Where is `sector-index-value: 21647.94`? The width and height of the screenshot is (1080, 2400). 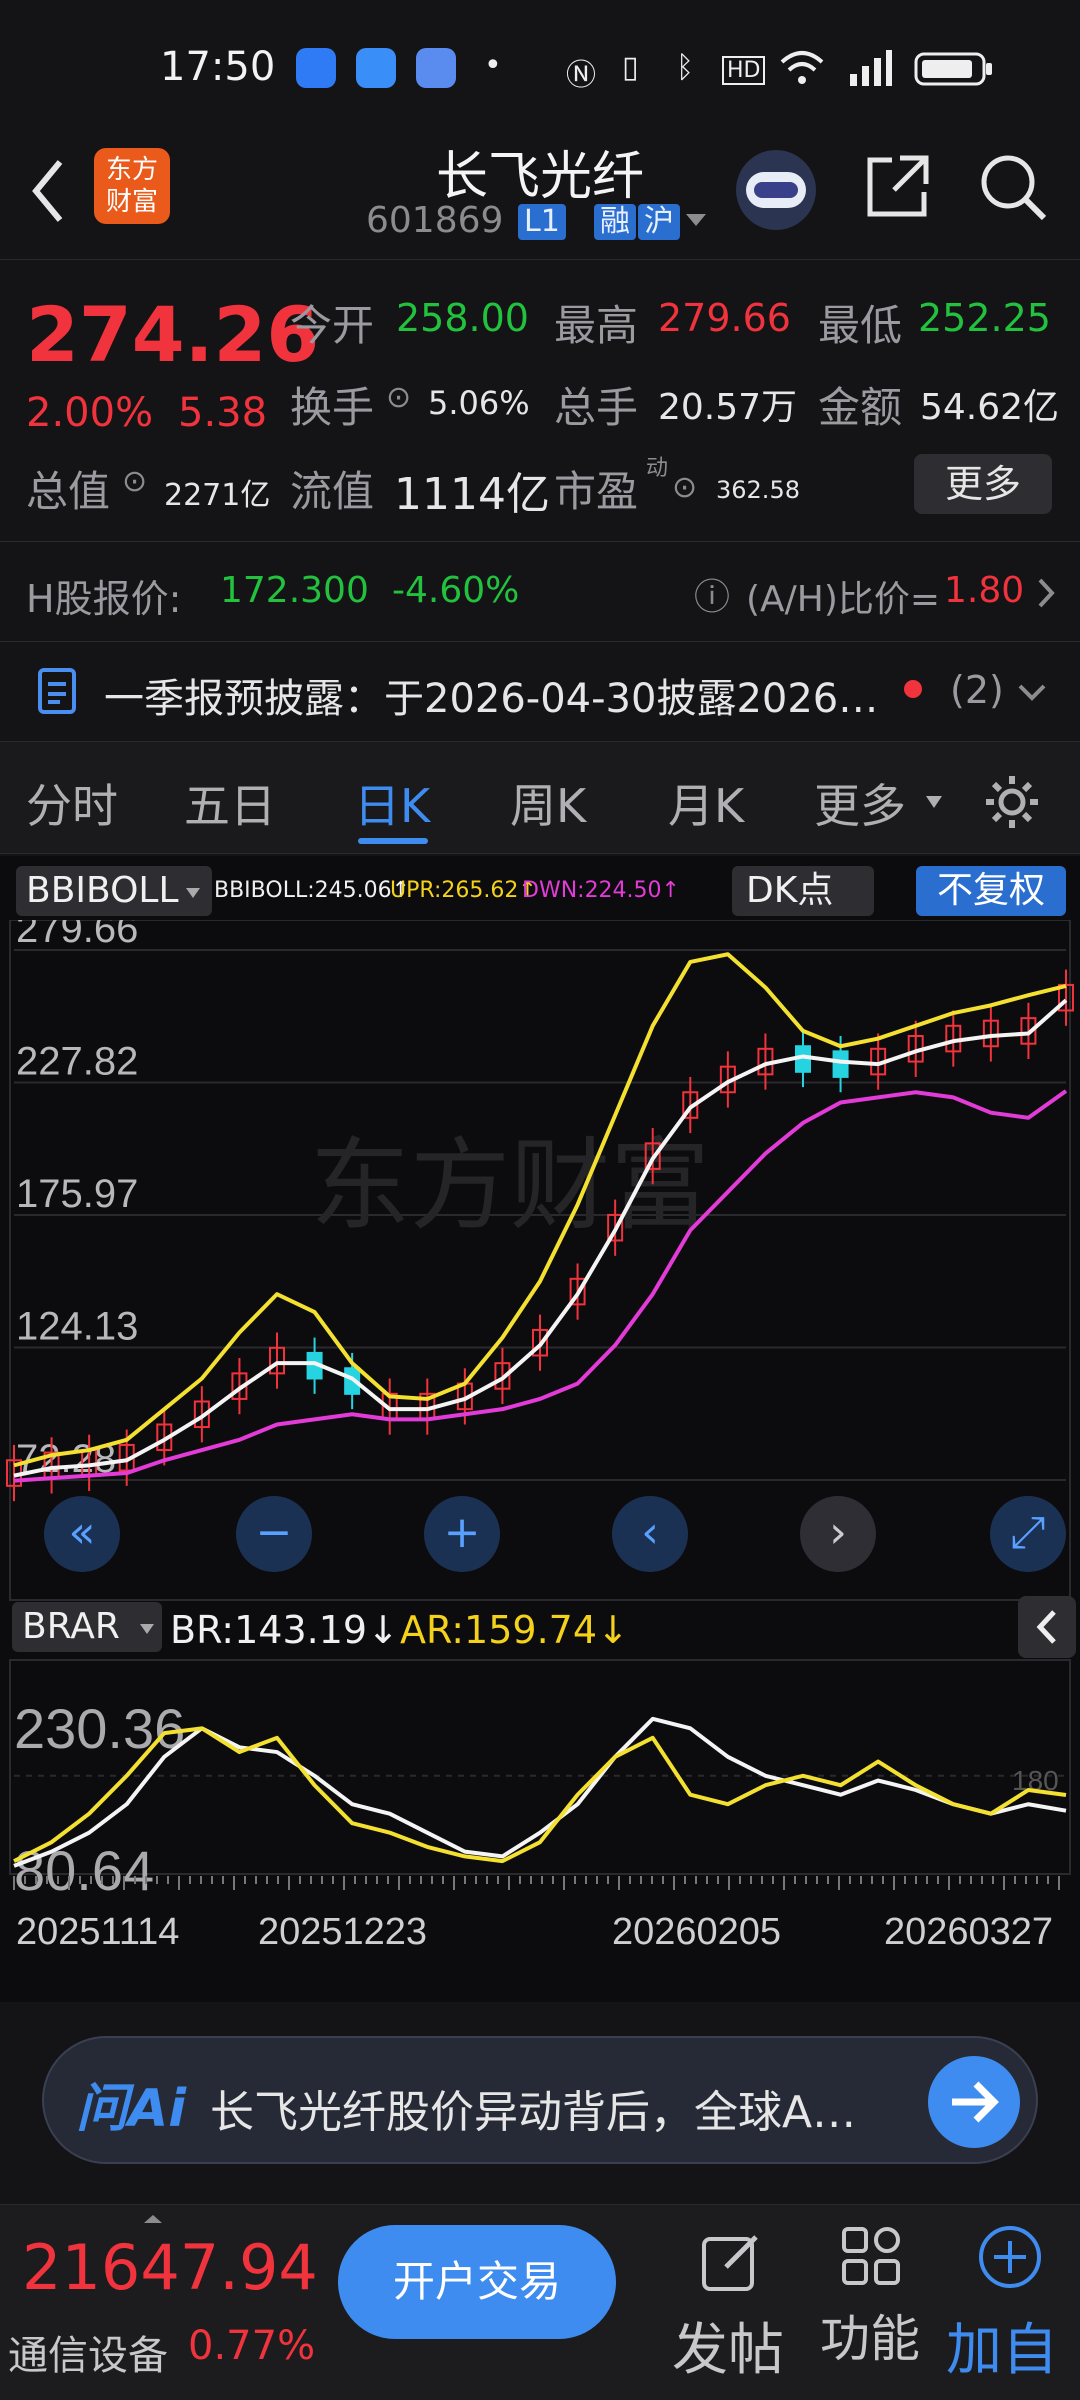
sector-index-value: 21647.94 is located at coordinates (170, 2267).